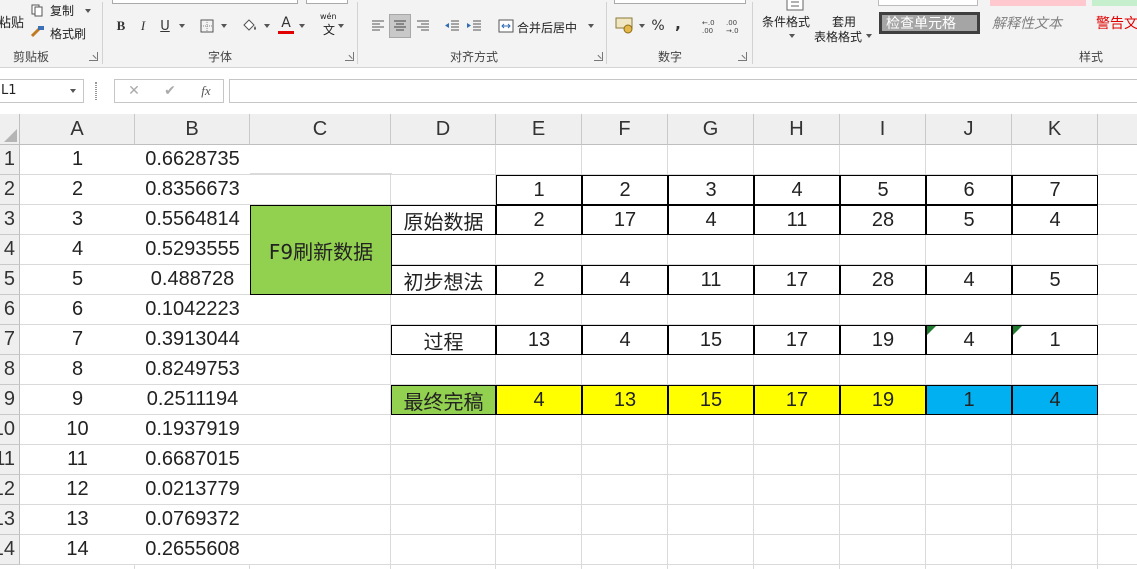  Describe the element at coordinates (10, 400) in the screenshot. I see `row-header-9: 9` at that location.